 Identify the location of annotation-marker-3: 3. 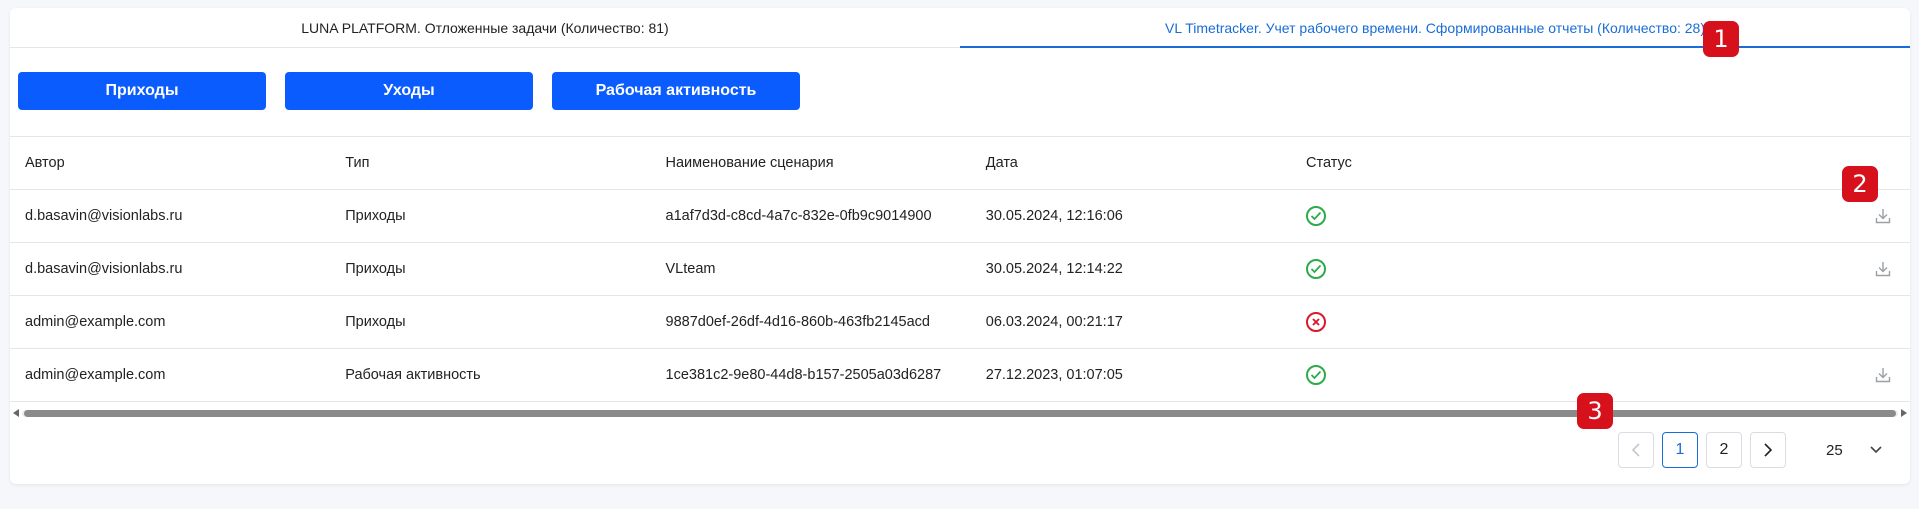
(1595, 411).